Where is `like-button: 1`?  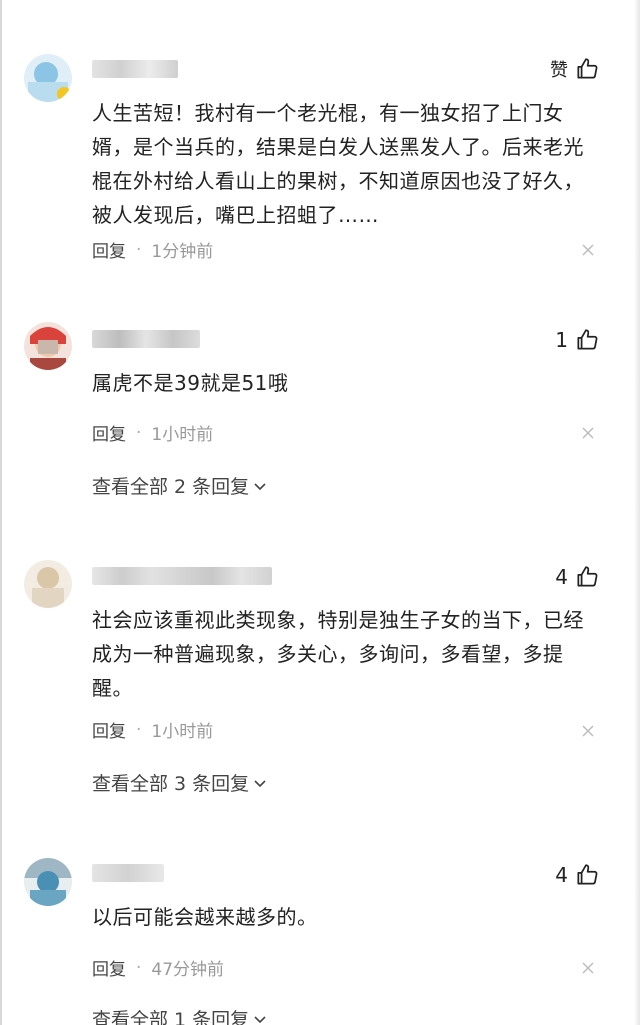 like-button: 1 is located at coordinates (577, 340).